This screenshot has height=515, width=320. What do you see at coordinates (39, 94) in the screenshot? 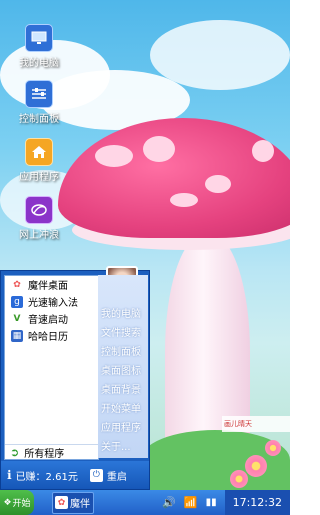
I see `control-panel-icon` at bounding box center [39, 94].